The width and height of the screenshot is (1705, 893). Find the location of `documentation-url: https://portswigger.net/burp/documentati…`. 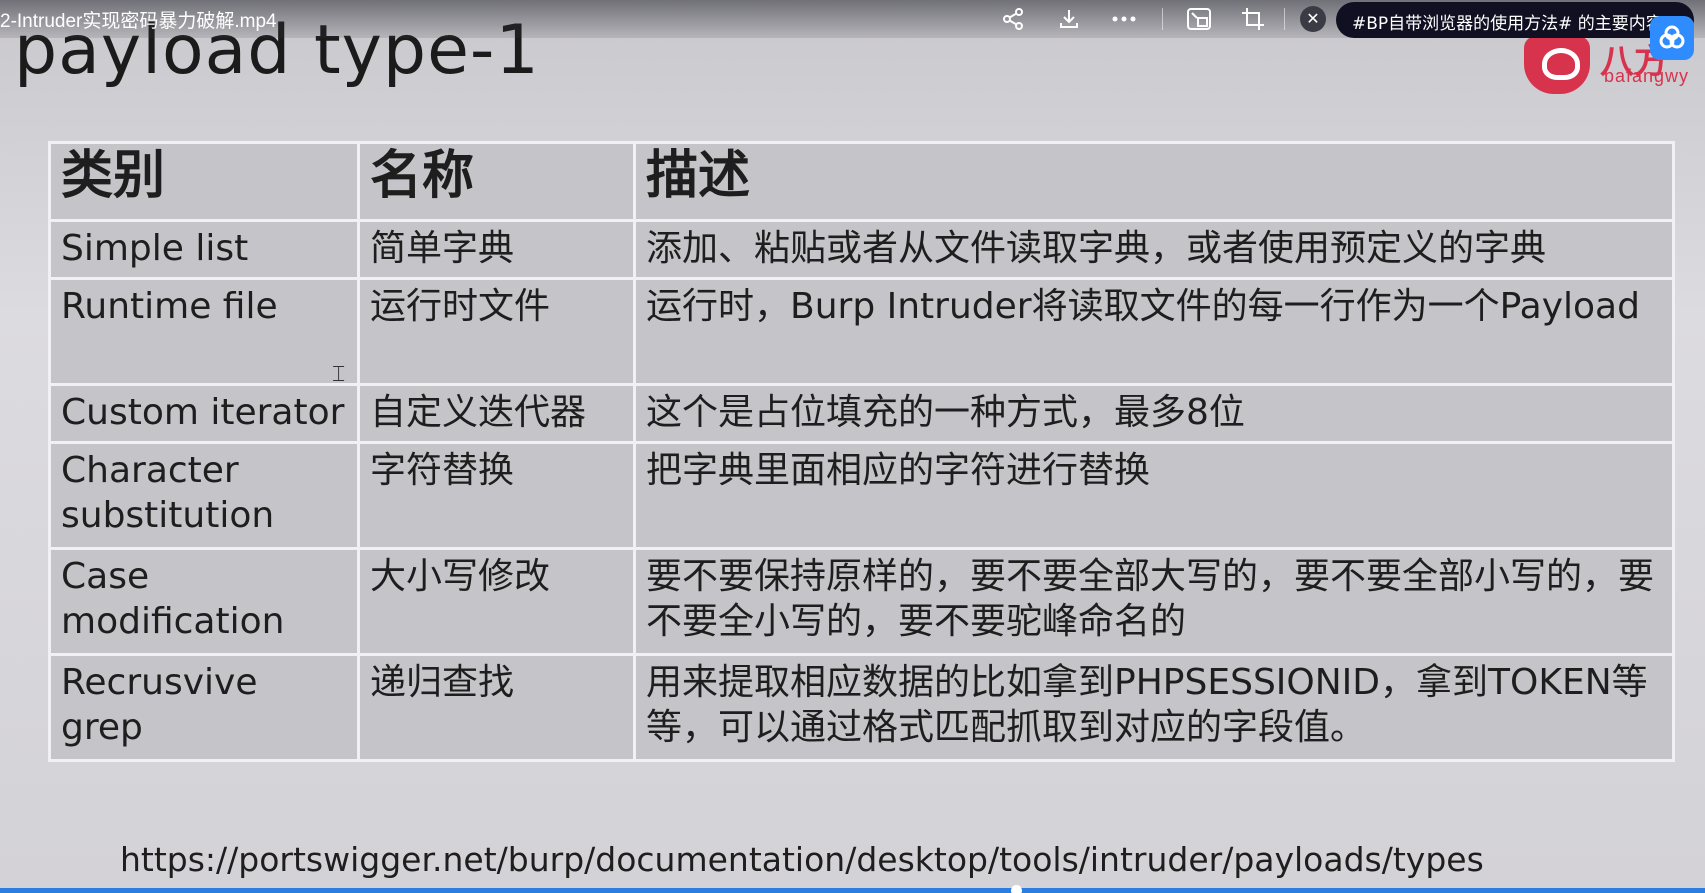

documentation-url: https://portswigger.net/burp/documentati… is located at coordinates (802, 859).